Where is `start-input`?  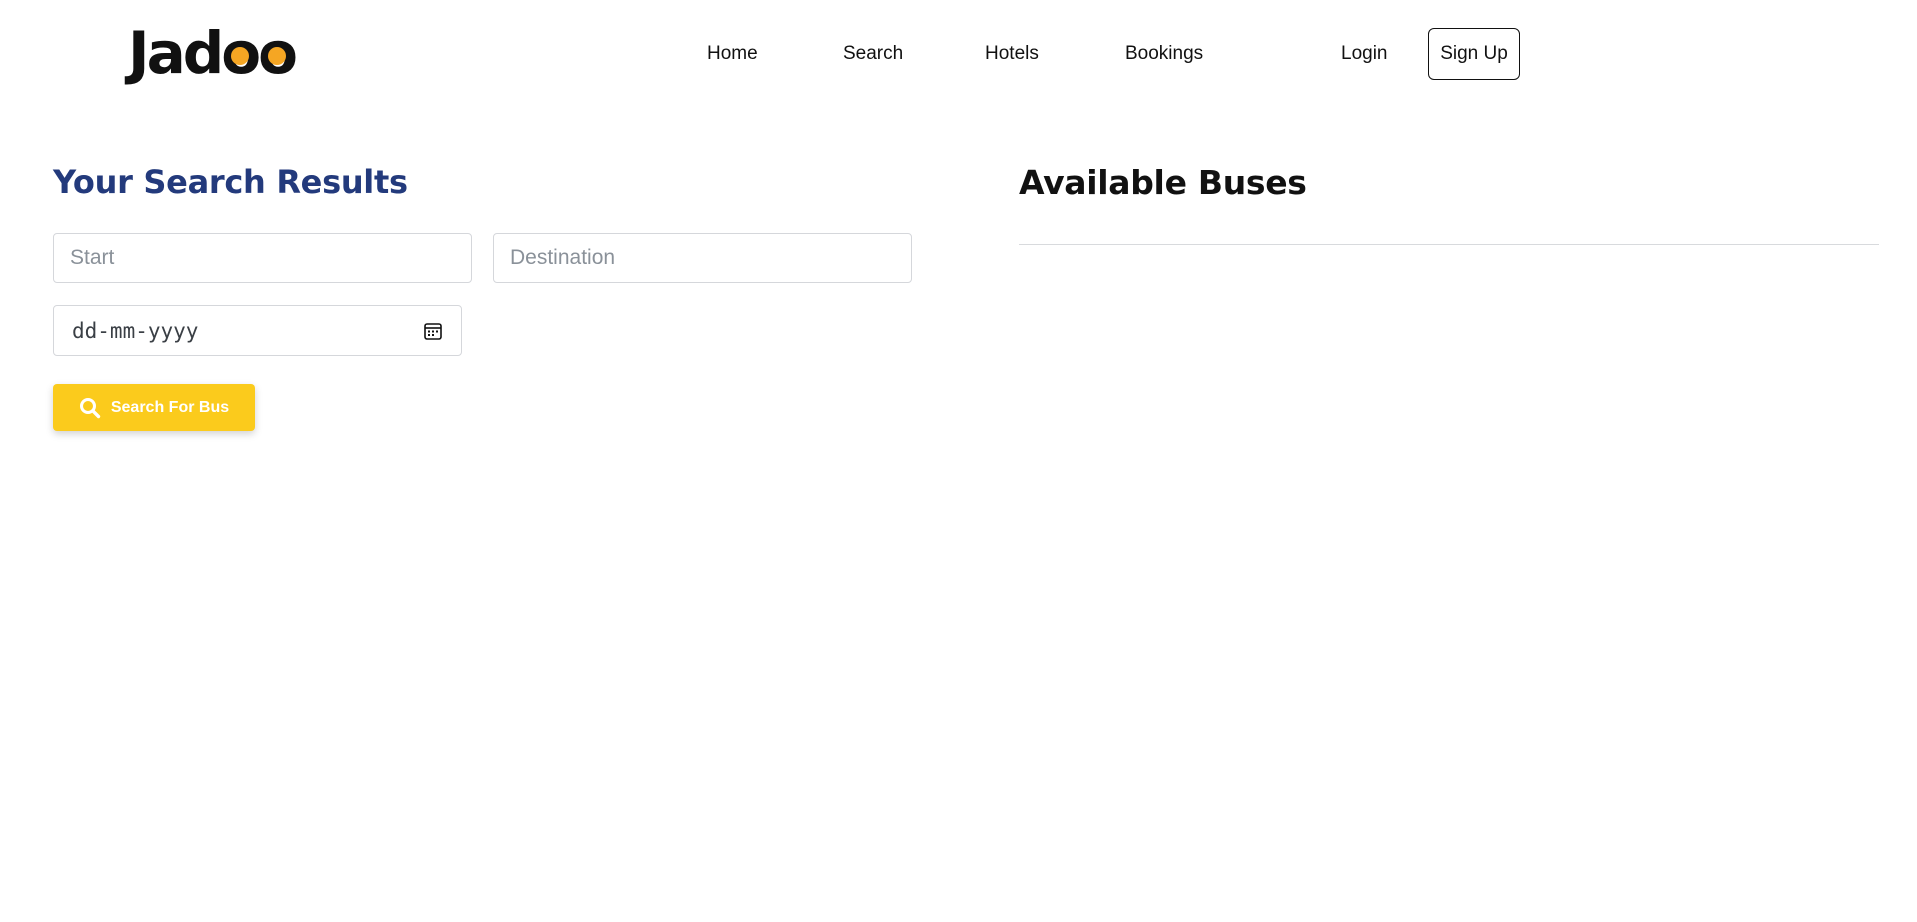 start-input is located at coordinates (262, 258).